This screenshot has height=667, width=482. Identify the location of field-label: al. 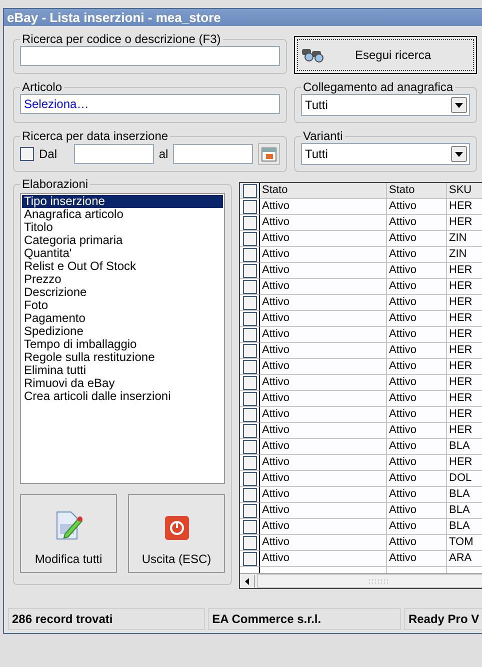
(163, 154).